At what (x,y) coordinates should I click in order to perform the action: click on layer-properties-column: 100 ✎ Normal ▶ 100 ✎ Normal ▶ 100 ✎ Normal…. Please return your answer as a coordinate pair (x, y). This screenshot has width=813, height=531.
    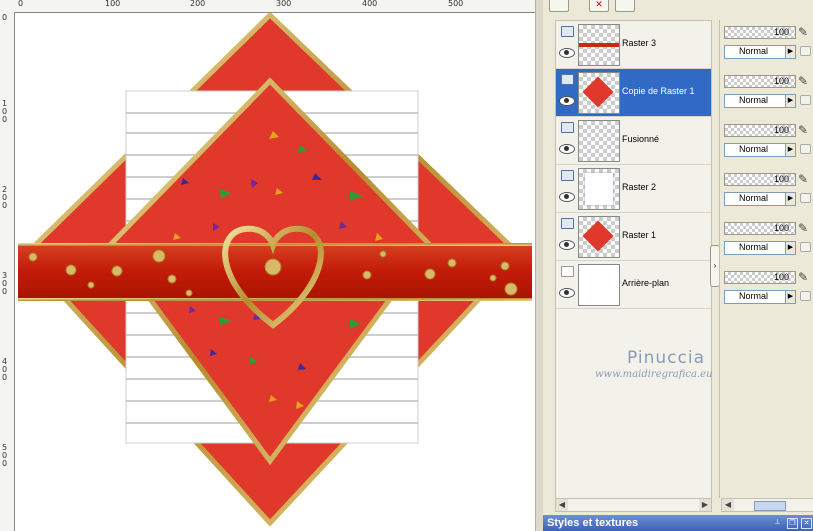
    Looking at the image, I should click on (766, 259).